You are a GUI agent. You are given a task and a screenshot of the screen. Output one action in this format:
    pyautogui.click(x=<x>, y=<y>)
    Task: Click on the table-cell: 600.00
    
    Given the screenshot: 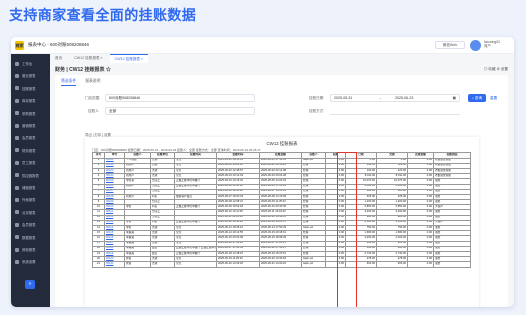 What is the action you would take?
    pyautogui.click(x=392, y=264)
    